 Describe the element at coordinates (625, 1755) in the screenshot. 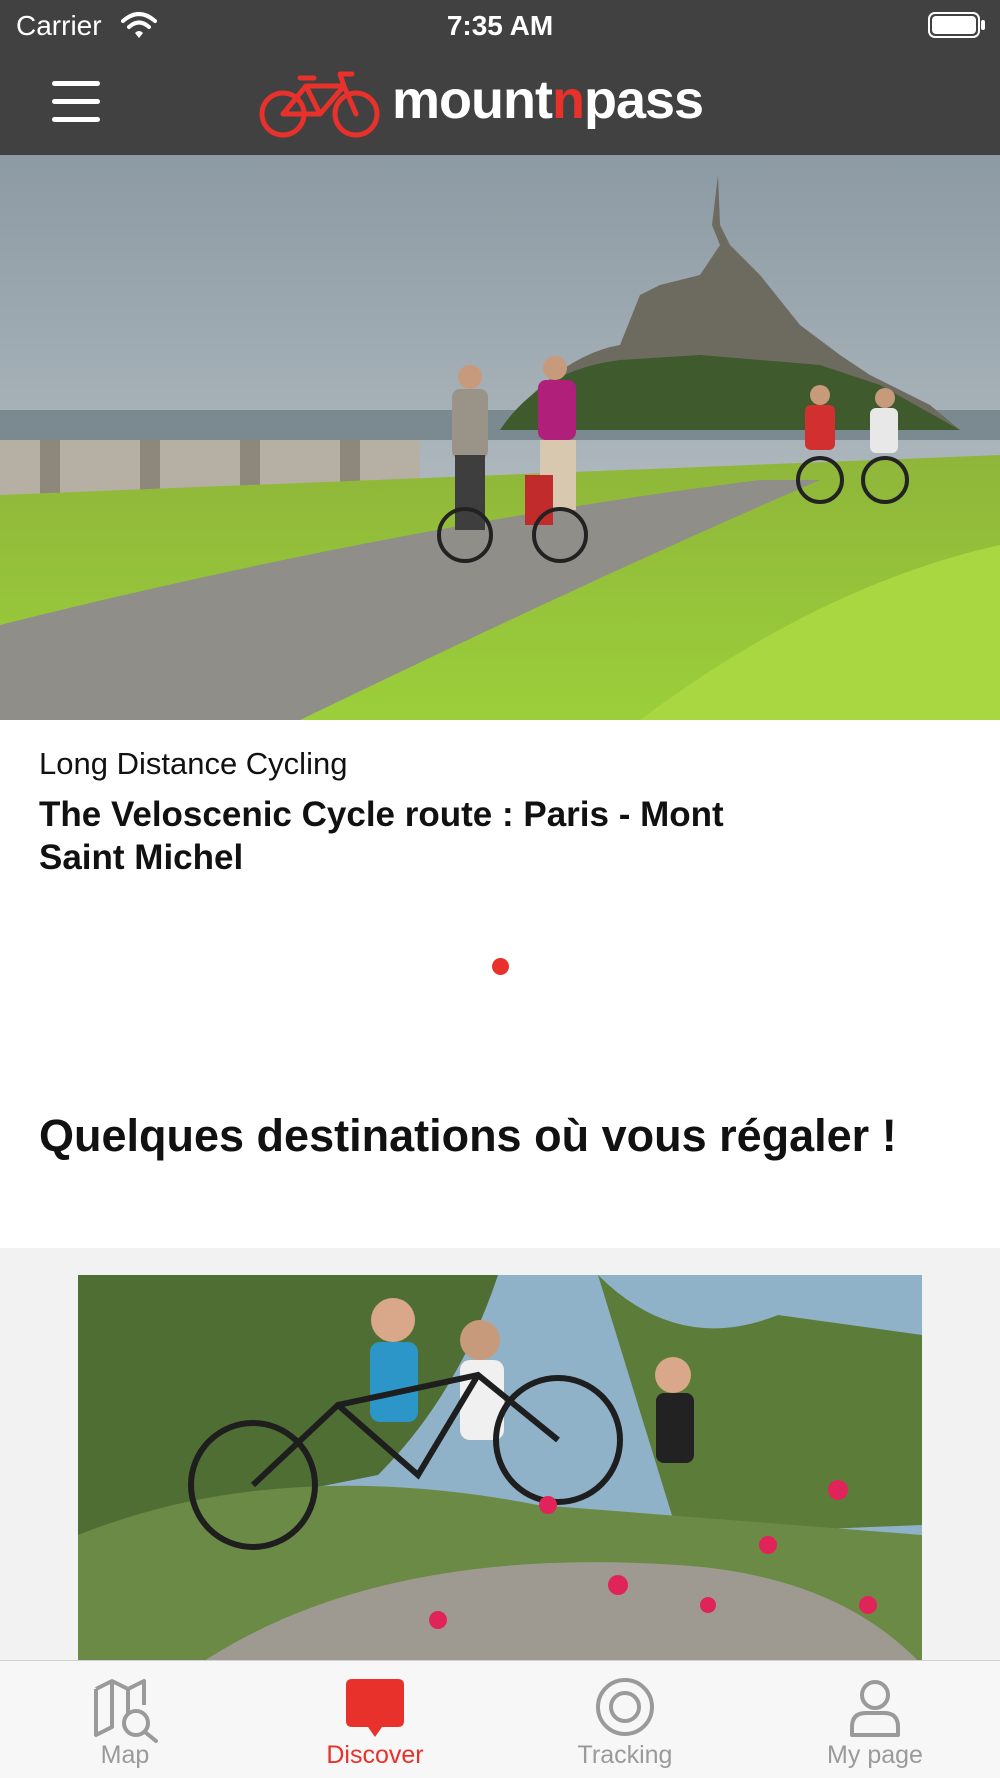

I see `tab-tracking-label: Tracking` at that location.